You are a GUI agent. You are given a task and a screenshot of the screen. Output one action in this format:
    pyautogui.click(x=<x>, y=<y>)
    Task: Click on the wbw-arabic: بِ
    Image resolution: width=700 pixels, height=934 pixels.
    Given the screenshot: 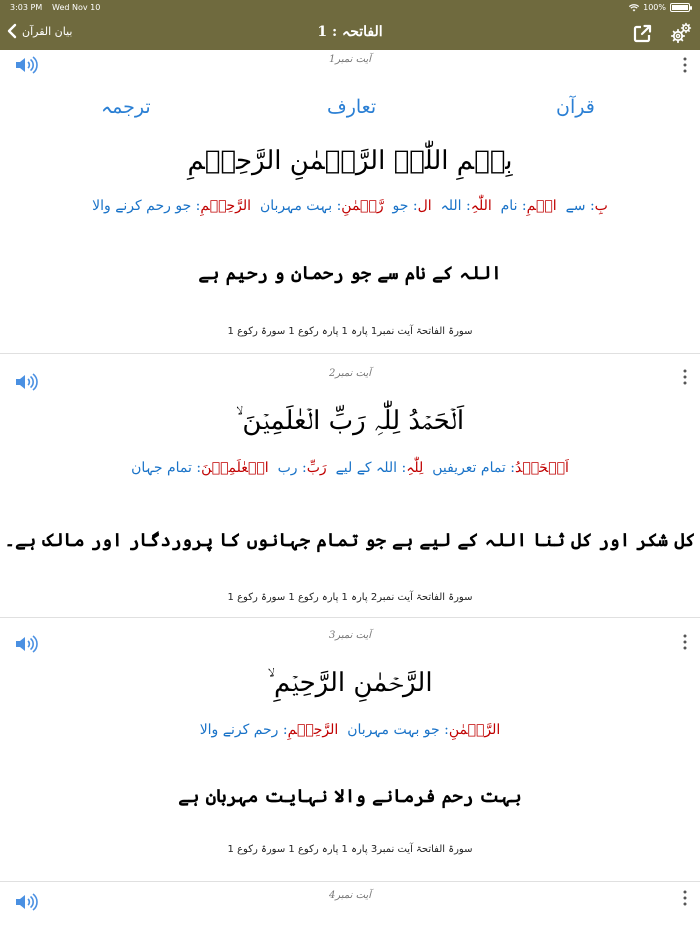 What is the action you would take?
    pyautogui.click(x=601, y=206)
    